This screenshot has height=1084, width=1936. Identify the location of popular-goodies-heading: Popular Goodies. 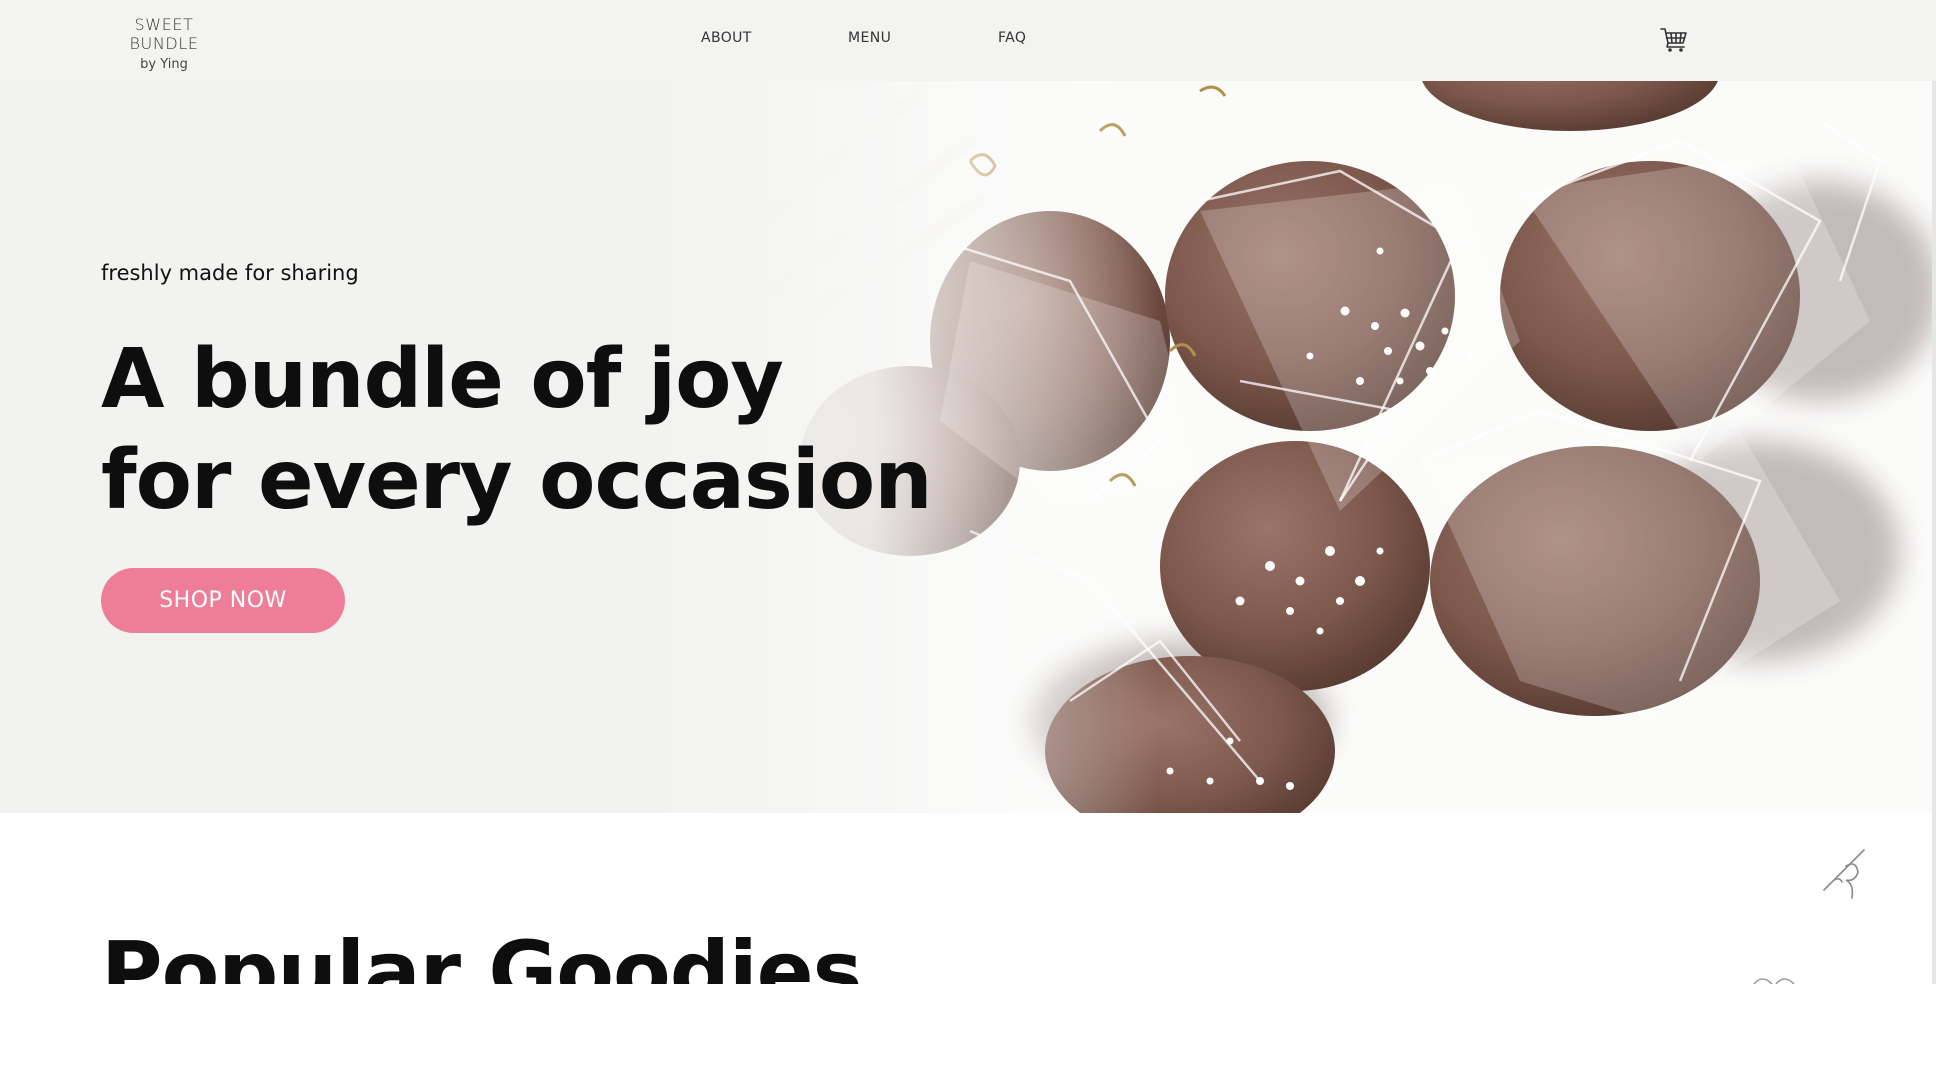
(482, 953).